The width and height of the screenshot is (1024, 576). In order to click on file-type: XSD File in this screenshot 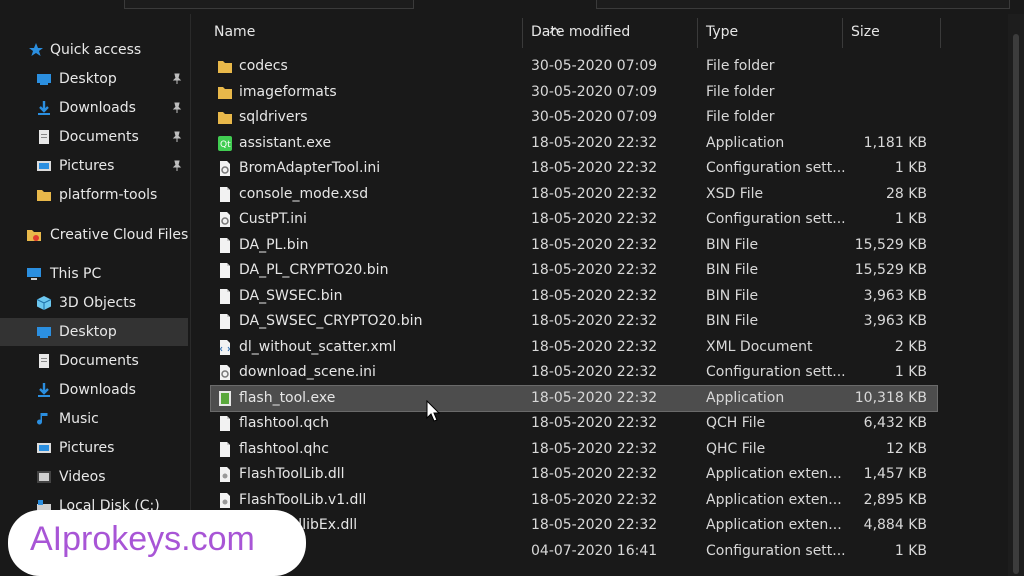, I will do `click(735, 193)`.